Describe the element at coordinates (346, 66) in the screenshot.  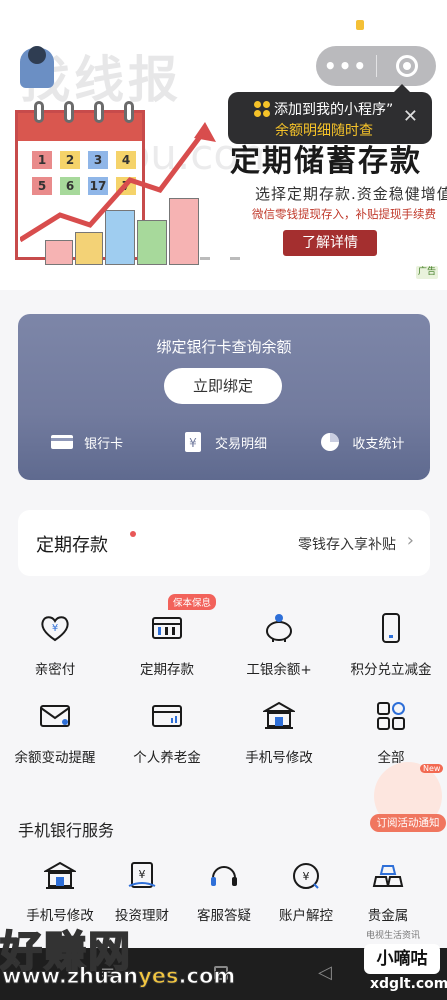
I see `more-menu-button: •••` at that location.